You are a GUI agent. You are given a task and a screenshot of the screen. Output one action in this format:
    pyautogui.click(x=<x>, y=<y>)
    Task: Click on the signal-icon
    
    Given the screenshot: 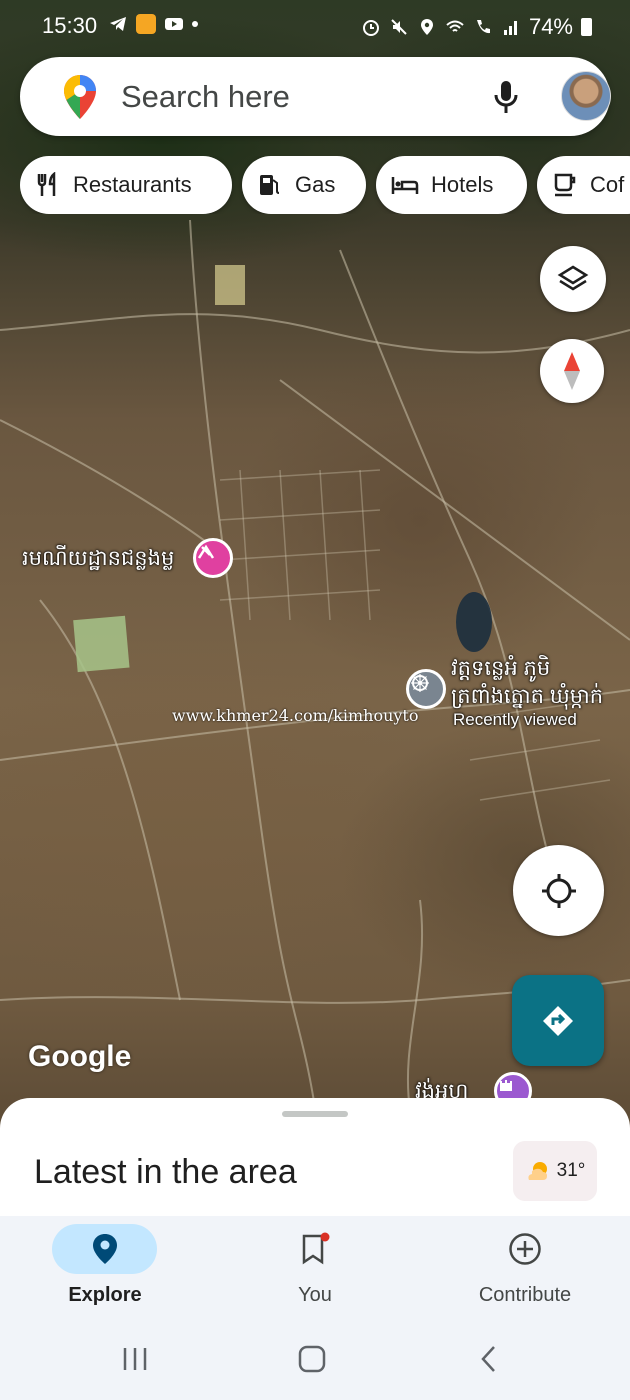 What is the action you would take?
    pyautogui.click(x=510, y=28)
    